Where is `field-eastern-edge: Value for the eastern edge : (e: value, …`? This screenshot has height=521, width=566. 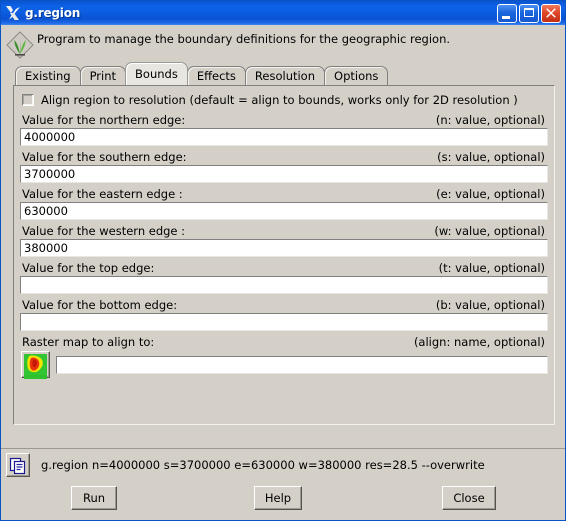
field-eastern-edge: Value for the eastern edge : (e: value, … is located at coordinates (284, 202).